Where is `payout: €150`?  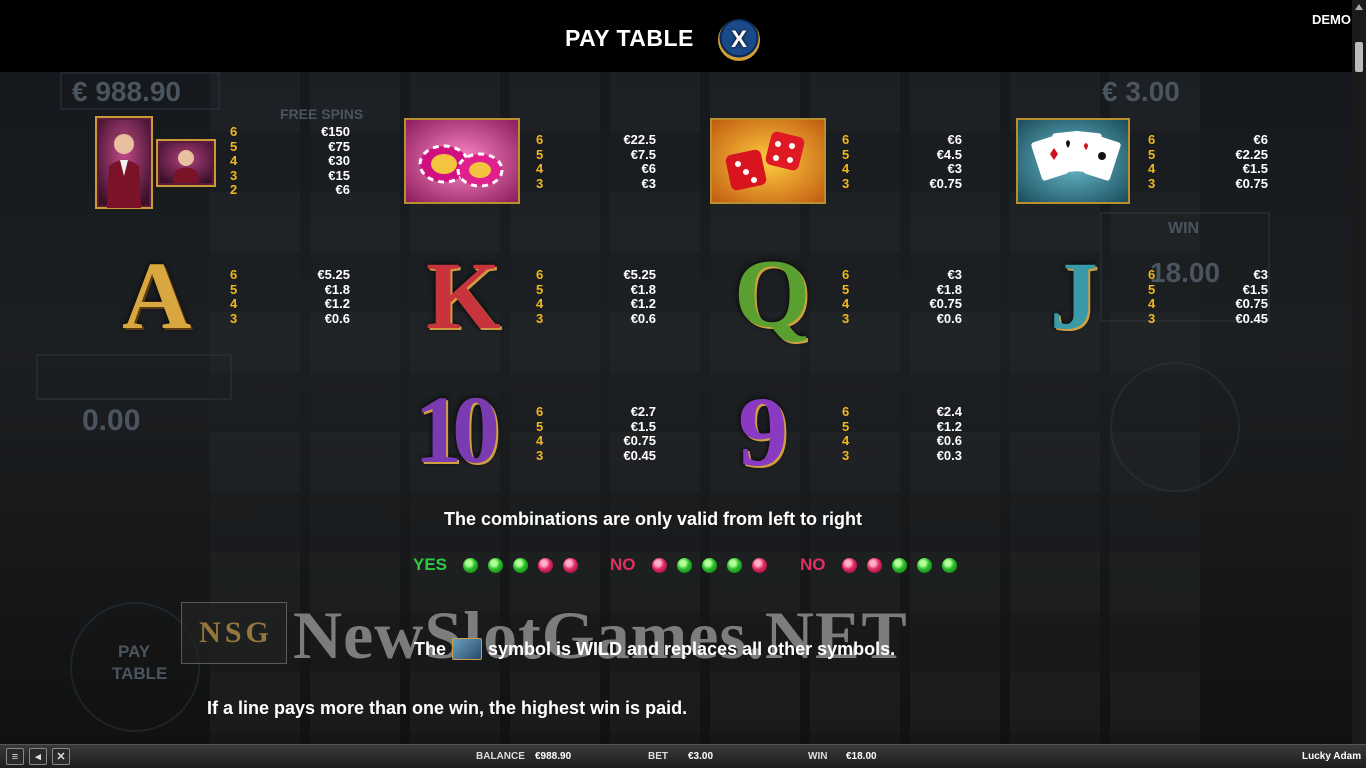
payout: €150 is located at coordinates (335, 131).